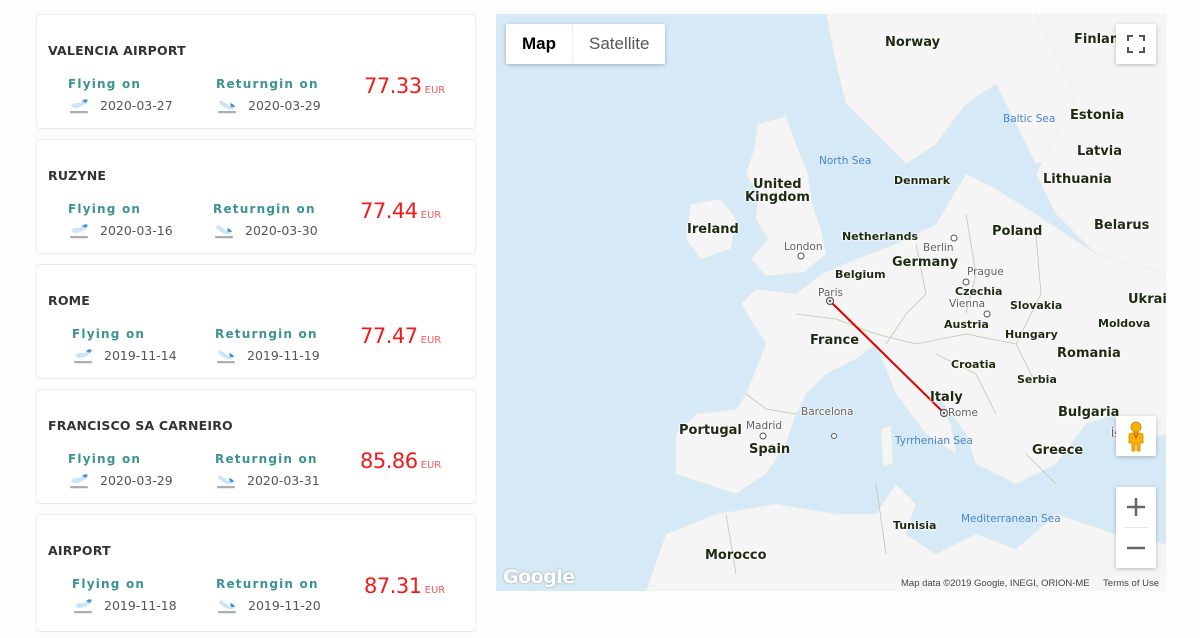  I want to click on map-label-portugal: Portugal, so click(710, 430).